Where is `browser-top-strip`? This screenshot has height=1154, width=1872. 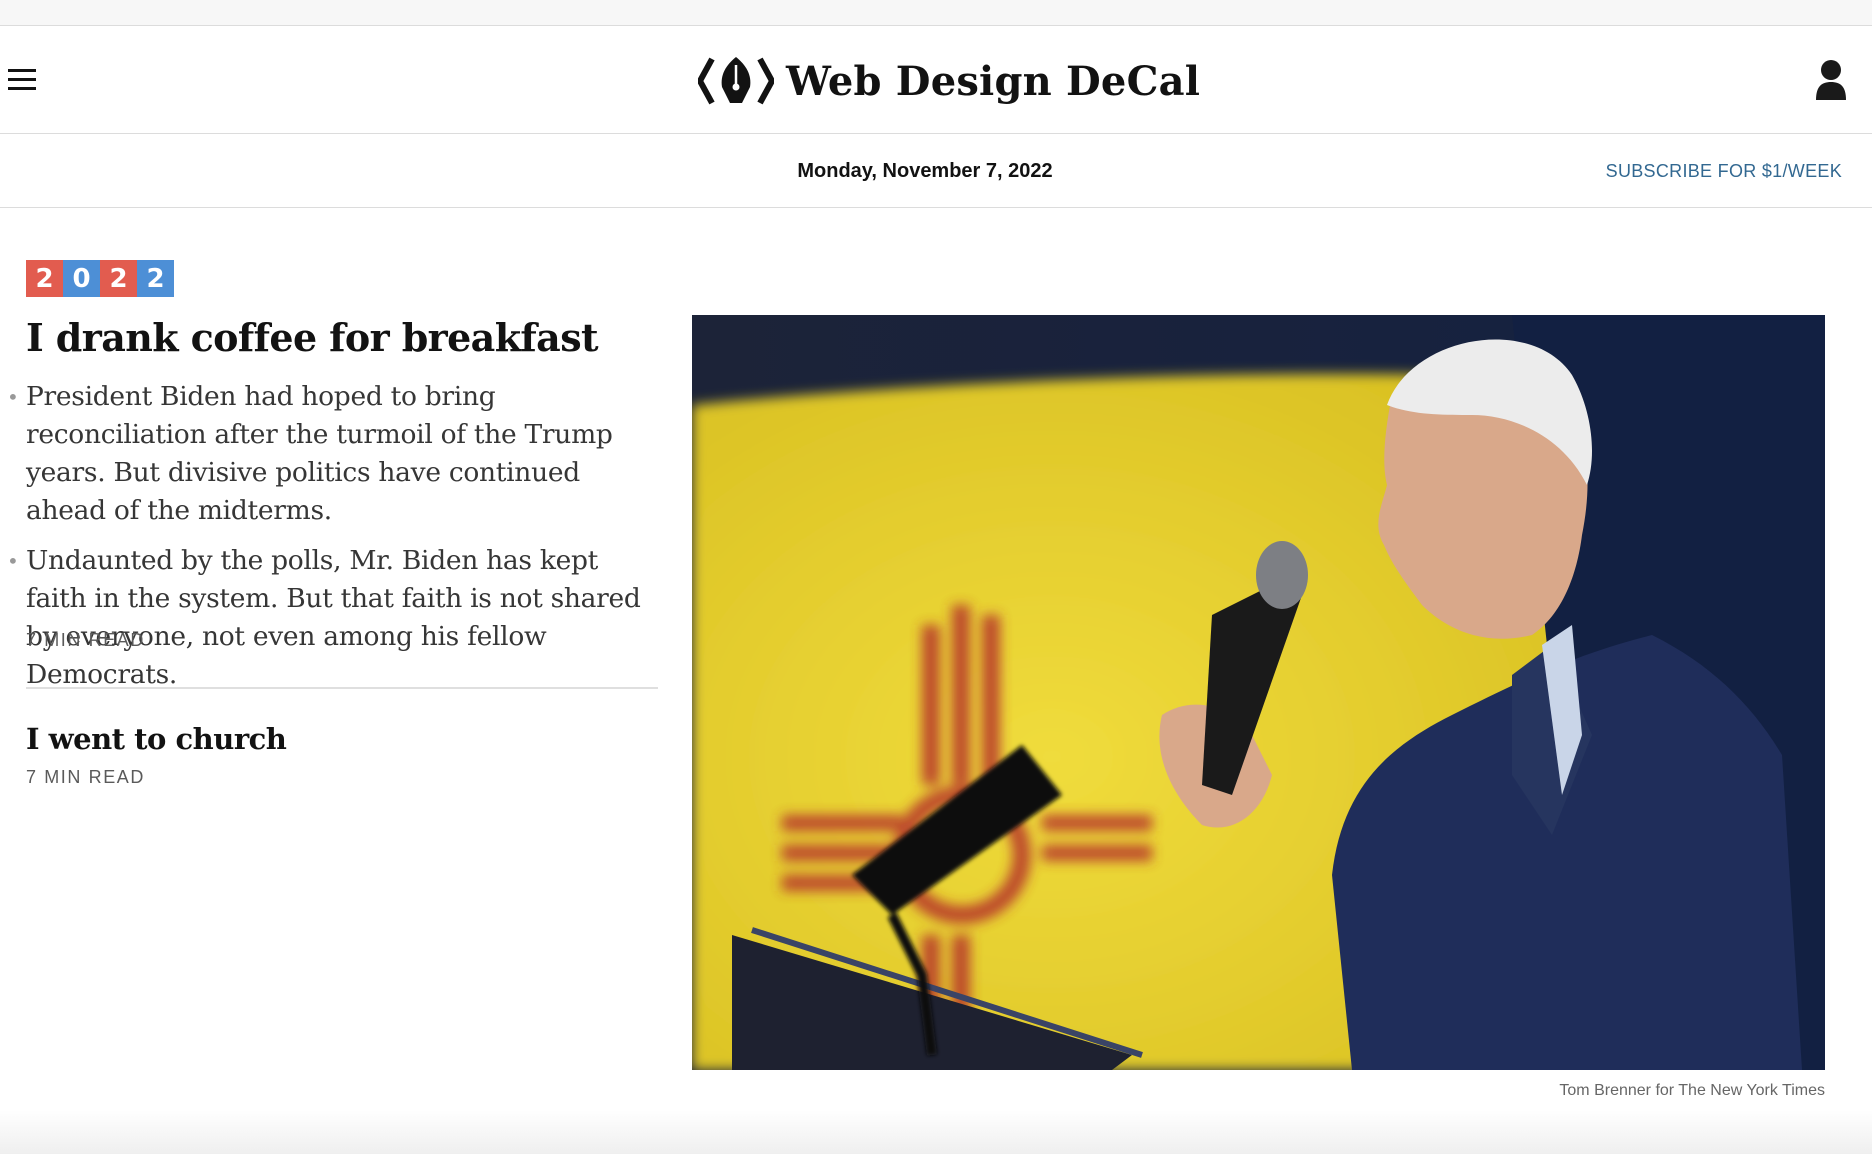
browser-top-strip is located at coordinates (936, 13).